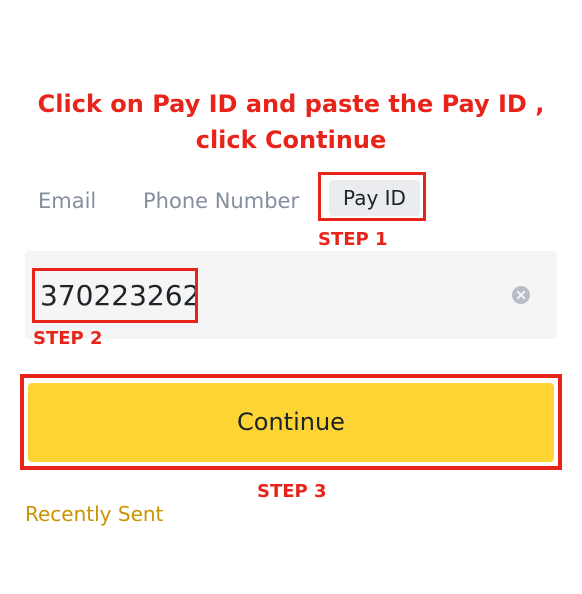 The height and width of the screenshot is (594, 582). I want to click on recently-sent-link: Recently Sent, so click(94, 514).